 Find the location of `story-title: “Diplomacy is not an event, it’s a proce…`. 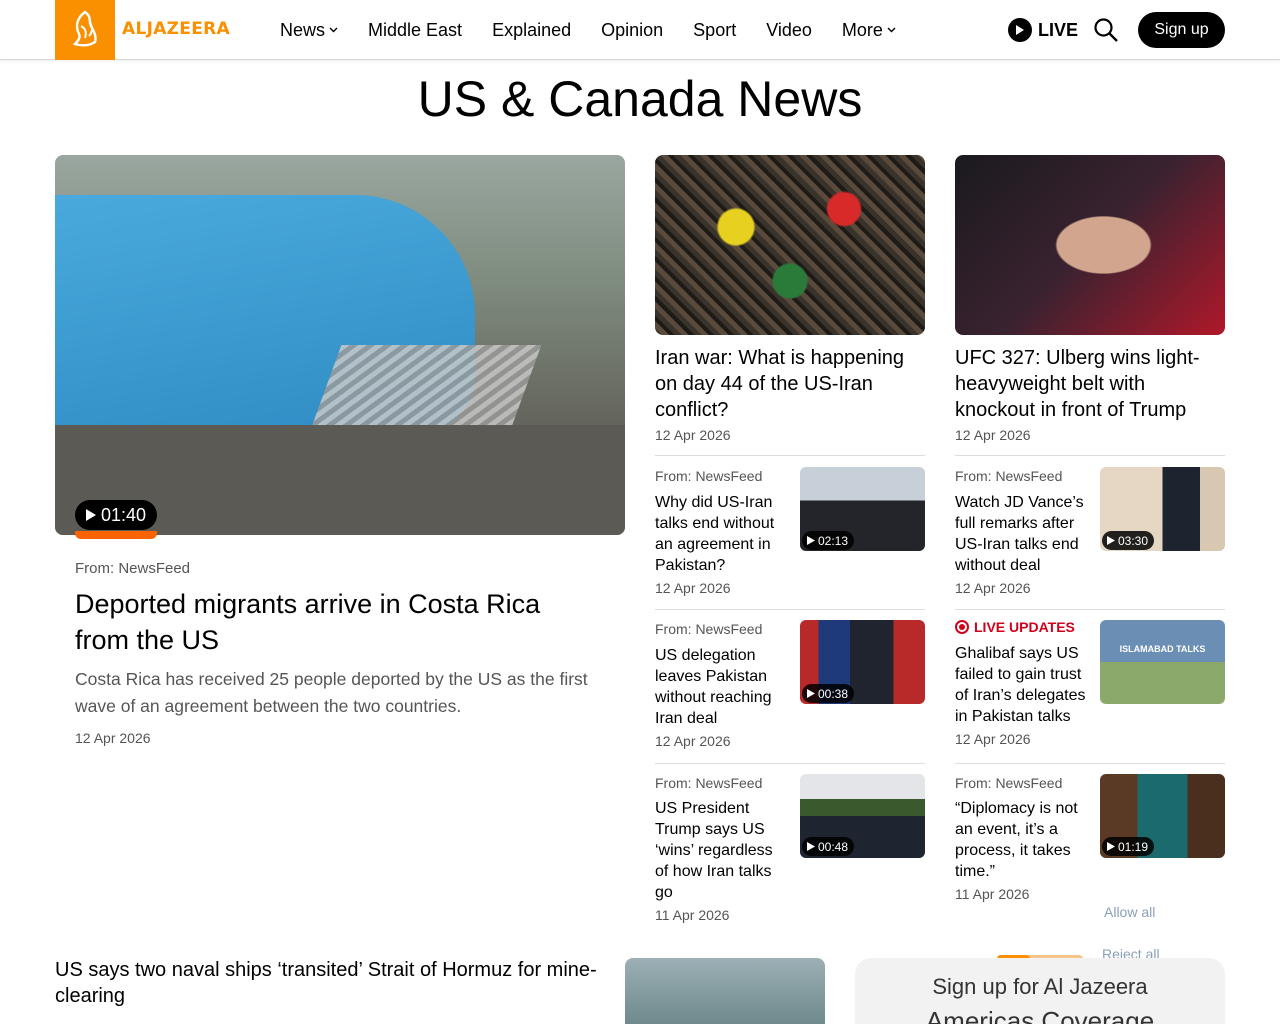

story-title: “Diplomacy is not an event, it’s a proce… is located at coordinates (1022, 840).